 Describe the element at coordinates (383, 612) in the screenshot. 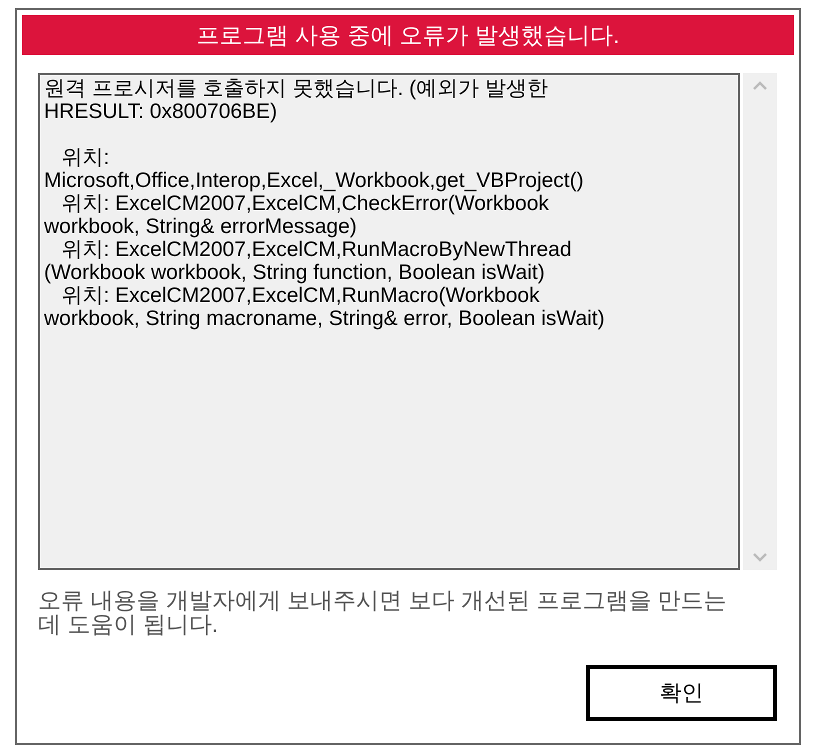

I see `info-message: 오류 내용을 개발자에게 보내주시면 보다 개선된 프로그램을 만드는 데 도움이 됩니다.` at that location.